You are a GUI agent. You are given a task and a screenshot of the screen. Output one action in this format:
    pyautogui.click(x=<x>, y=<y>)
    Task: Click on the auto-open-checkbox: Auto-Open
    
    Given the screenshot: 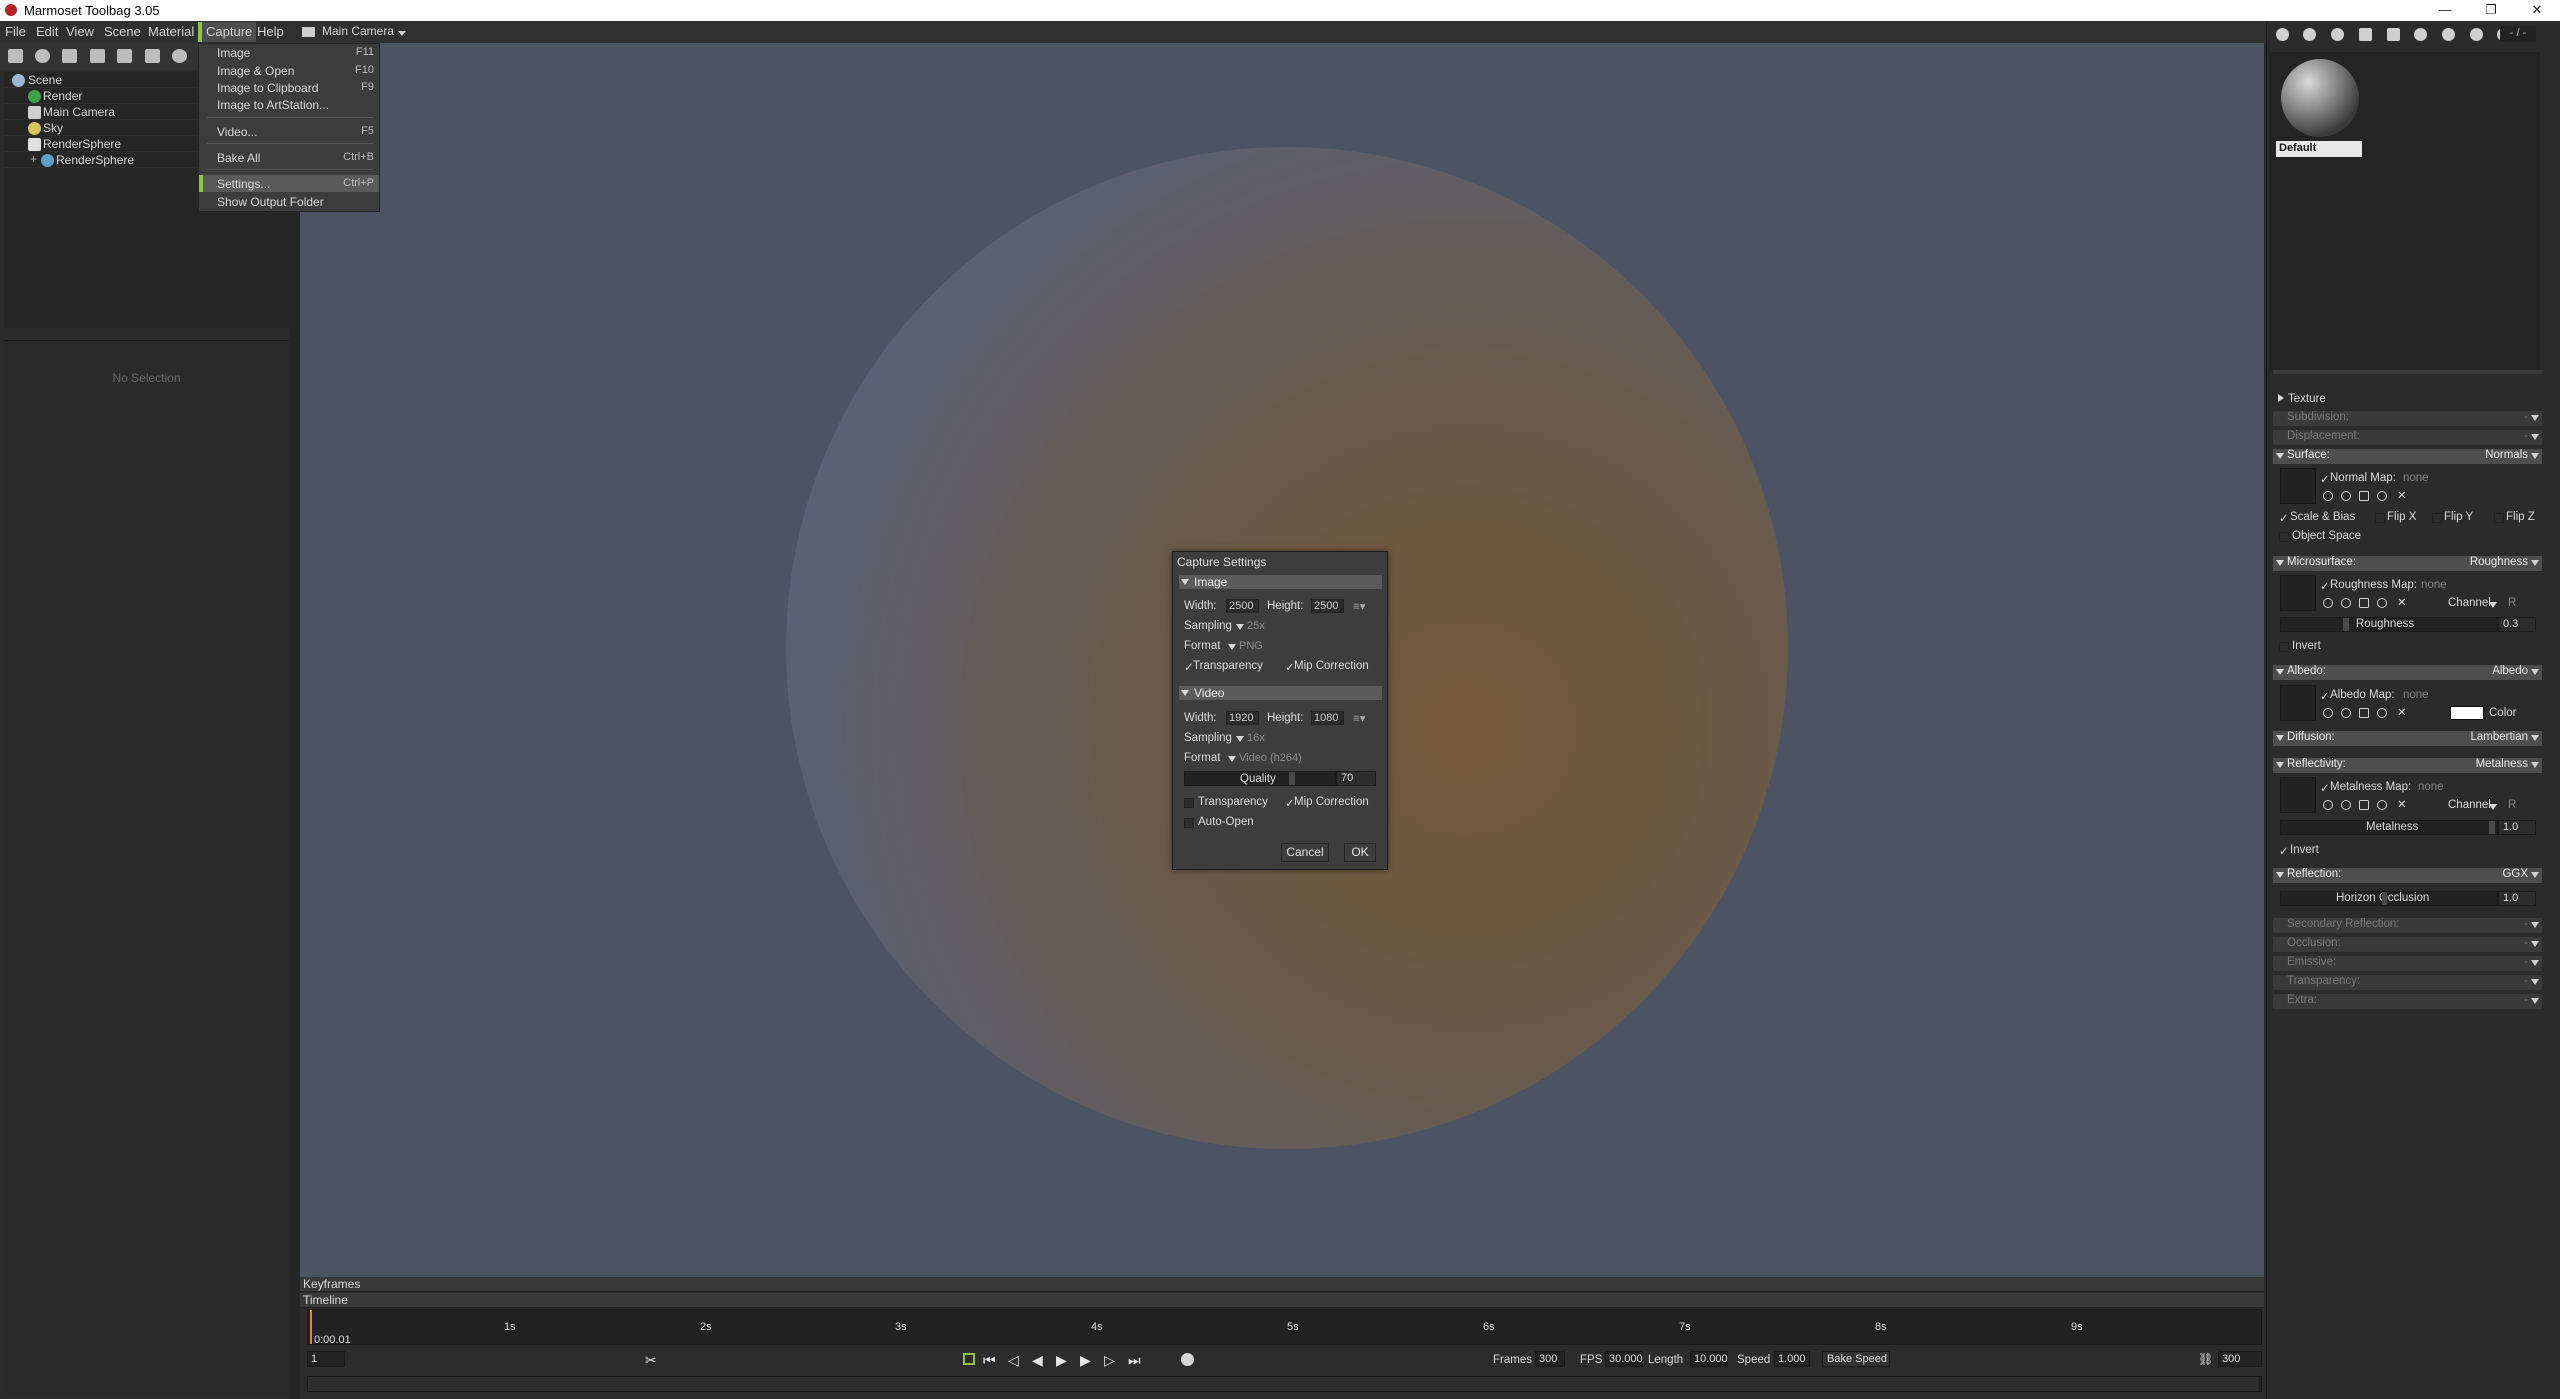 What is the action you would take?
    pyautogui.click(x=1226, y=822)
    